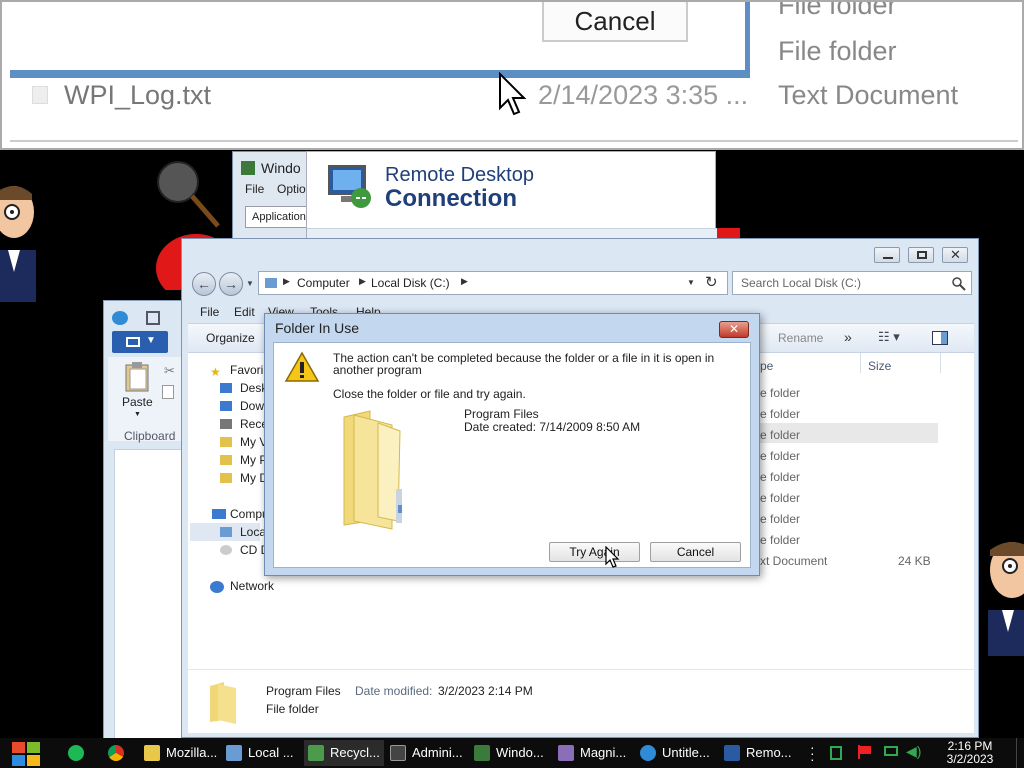  Describe the element at coordinates (219, 514) in the screenshot. I see `computer-icon` at that location.